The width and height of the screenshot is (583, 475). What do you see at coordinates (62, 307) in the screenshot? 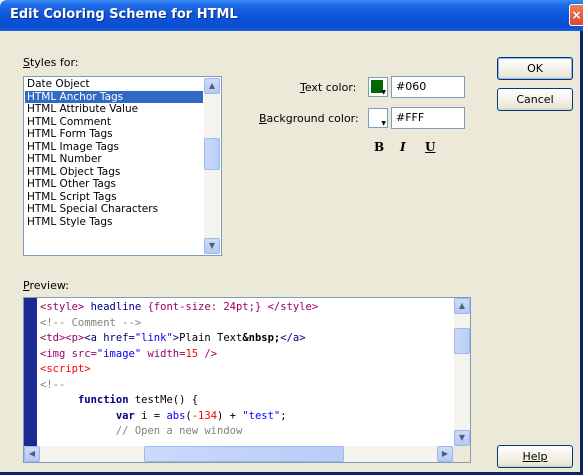
I see `code-token: <style>` at bounding box center [62, 307].